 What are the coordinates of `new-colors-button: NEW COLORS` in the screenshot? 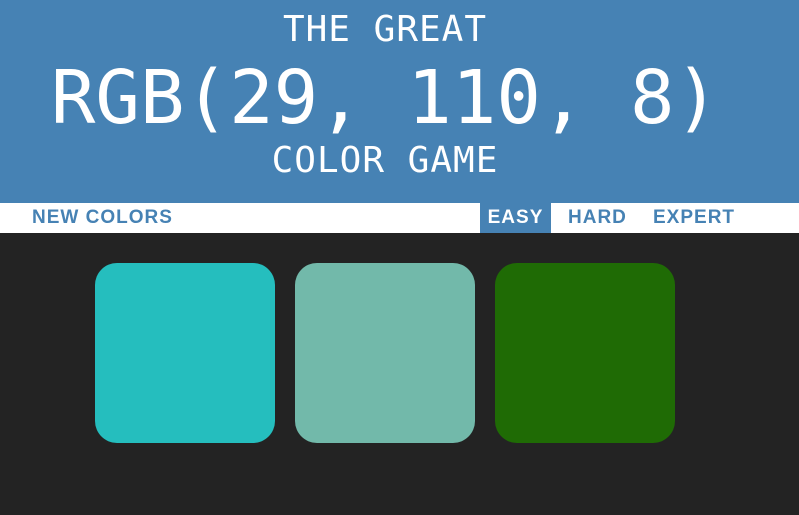 It's located at (102, 218).